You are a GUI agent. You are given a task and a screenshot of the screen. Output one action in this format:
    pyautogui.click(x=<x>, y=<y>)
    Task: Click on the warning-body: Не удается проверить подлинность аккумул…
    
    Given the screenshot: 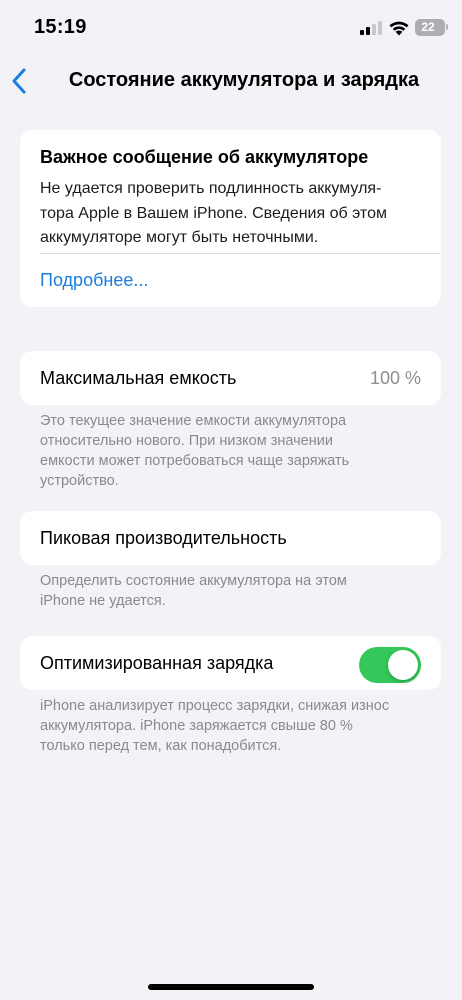 What is the action you would take?
    pyautogui.click(x=232, y=214)
    